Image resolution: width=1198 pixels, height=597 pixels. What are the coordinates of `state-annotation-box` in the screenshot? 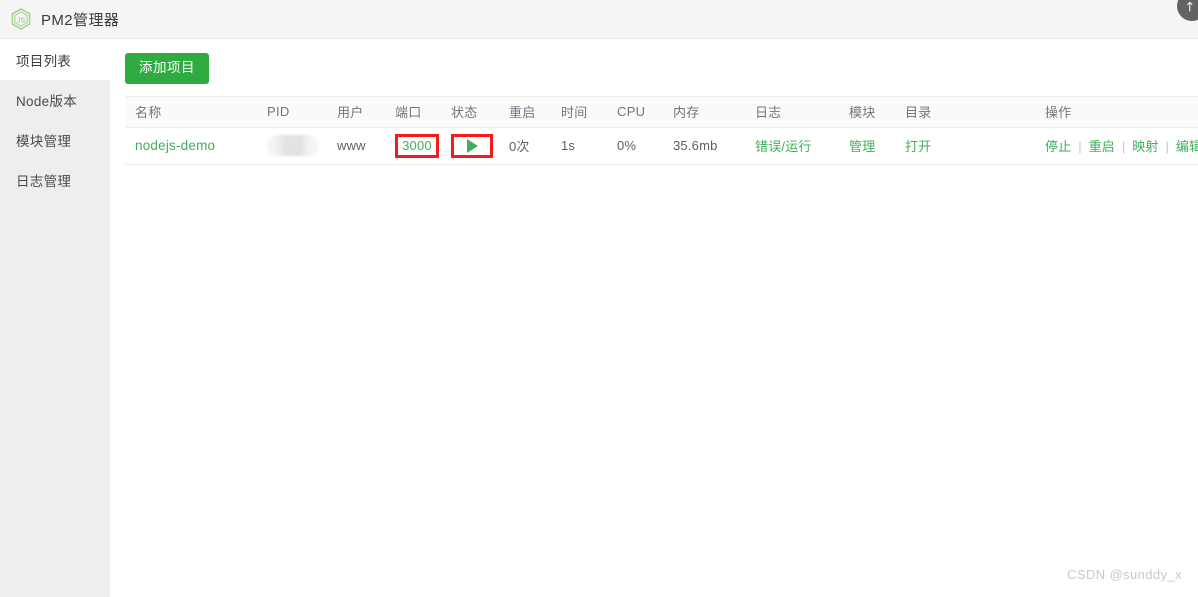 It's located at (472, 145).